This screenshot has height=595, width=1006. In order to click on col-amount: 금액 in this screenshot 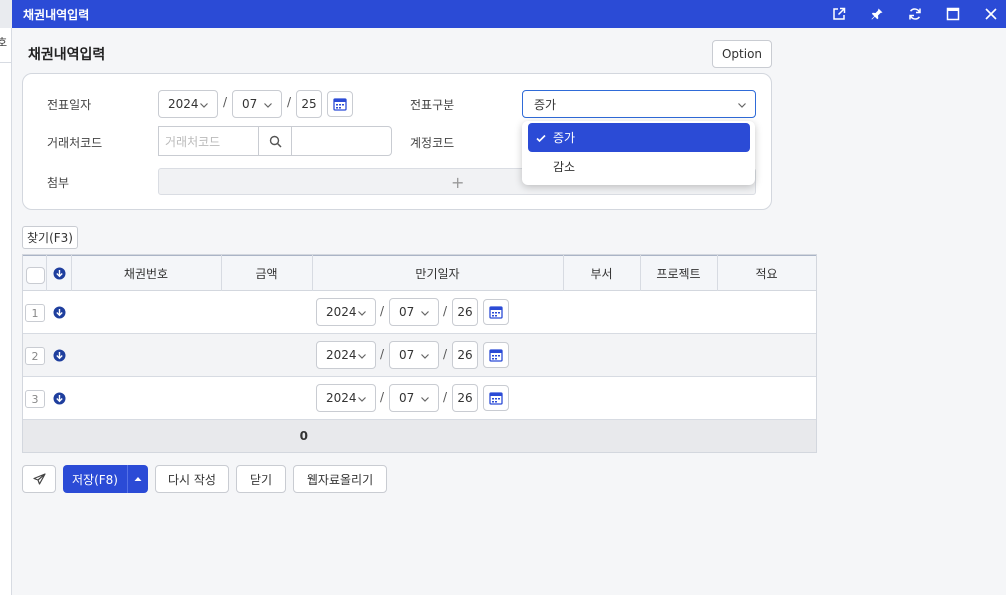, I will do `click(266, 273)`.